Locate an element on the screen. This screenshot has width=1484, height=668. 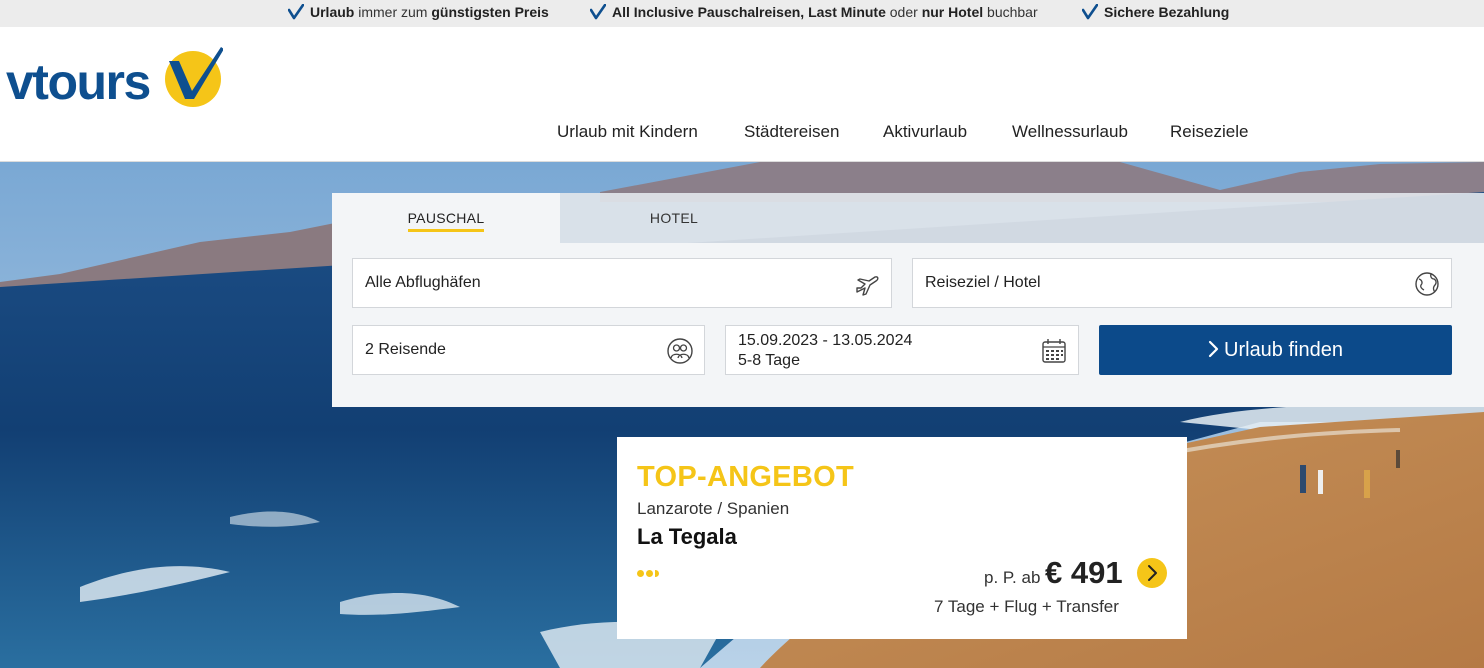
usp-item-payment: Sichere Bezahlung is located at coordinates (1155, 12).